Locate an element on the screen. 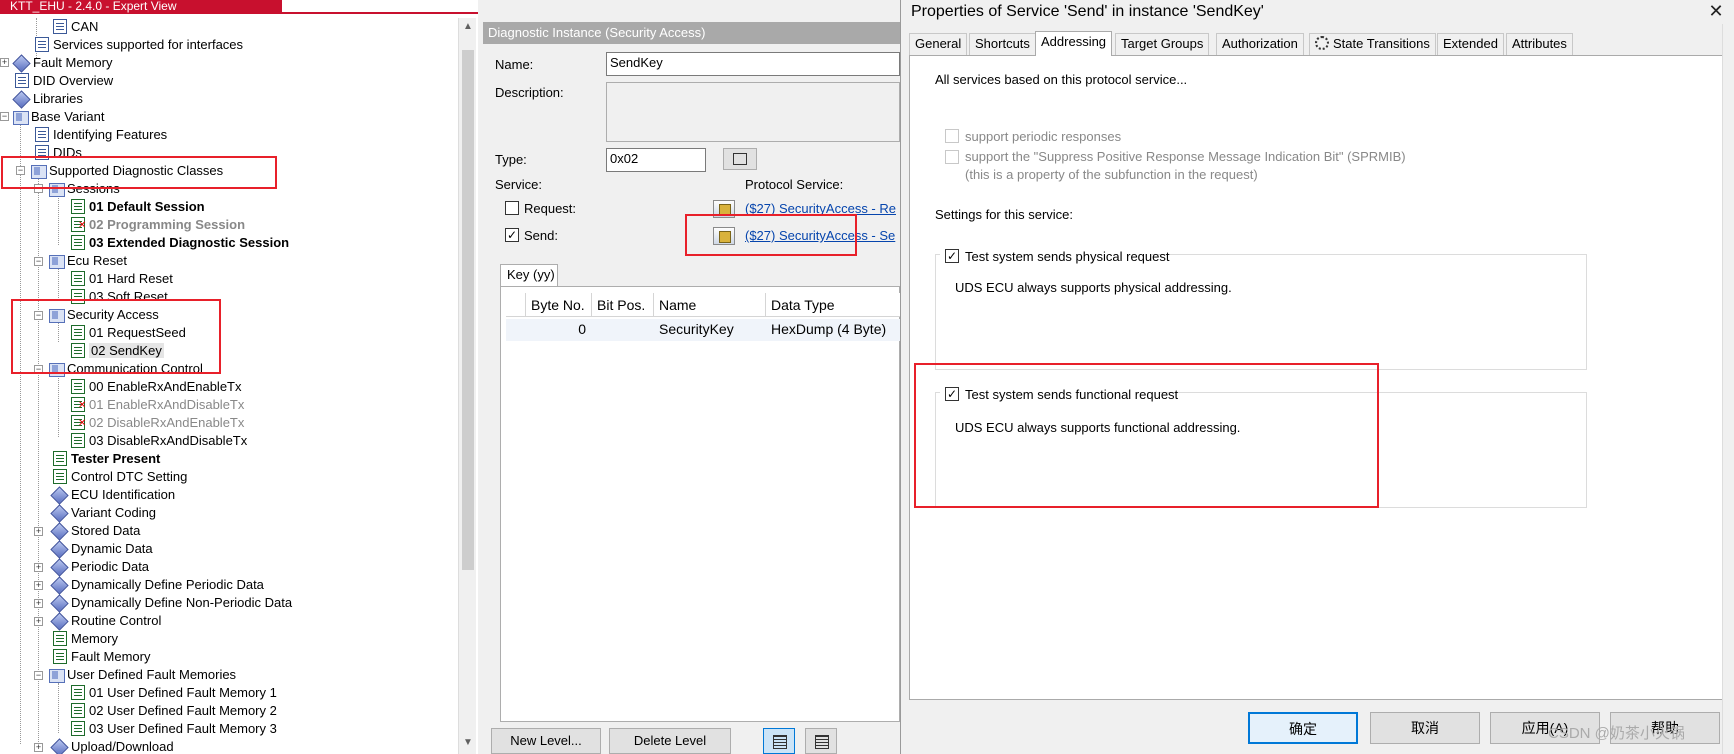 This screenshot has height=754, width=1734. tree-item-dyn-define-nonperiodic: Dynamically Define Non-Periodic Data is located at coordinates (171, 603).